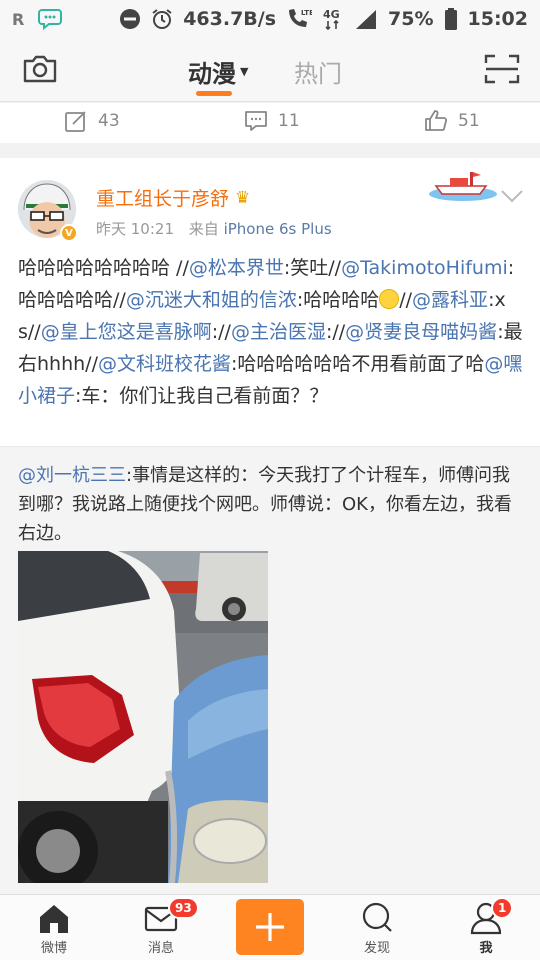 Image resolution: width=540 pixels, height=960 pixels. Describe the element at coordinates (54, 919) in the screenshot. I see `home-icon` at that location.